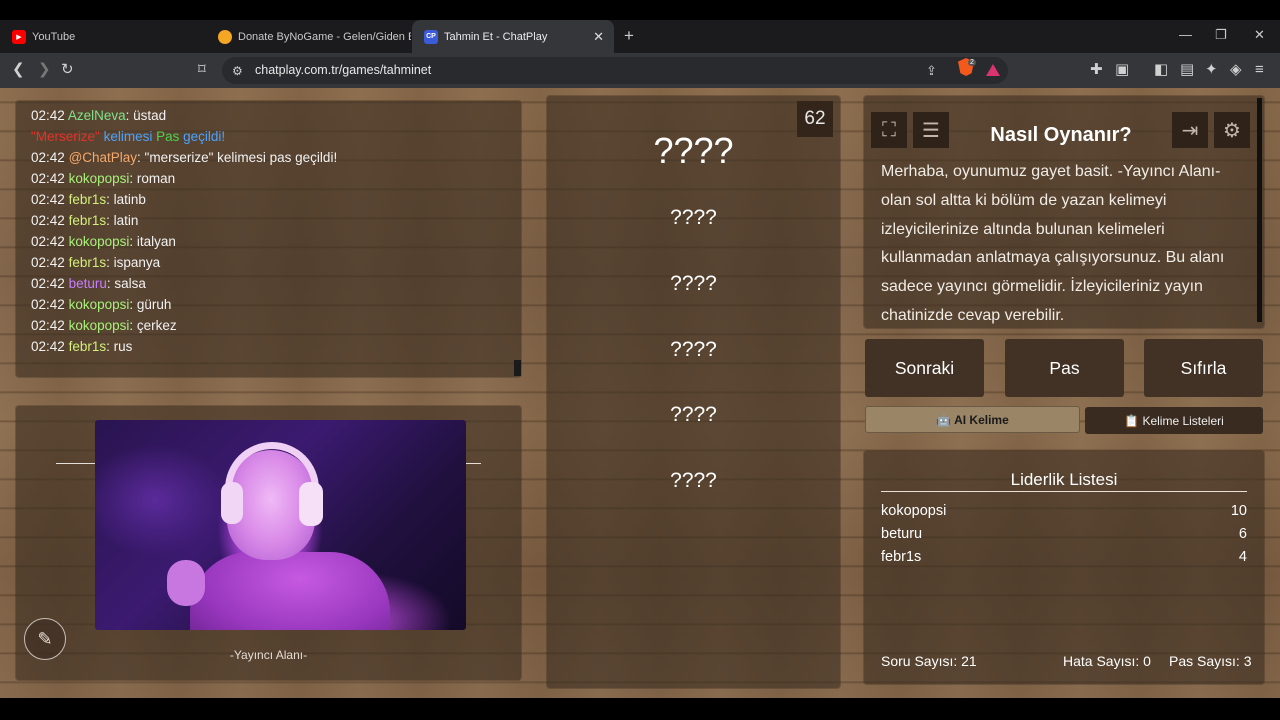  I want to click on chat-username: beturu, so click(88, 283).